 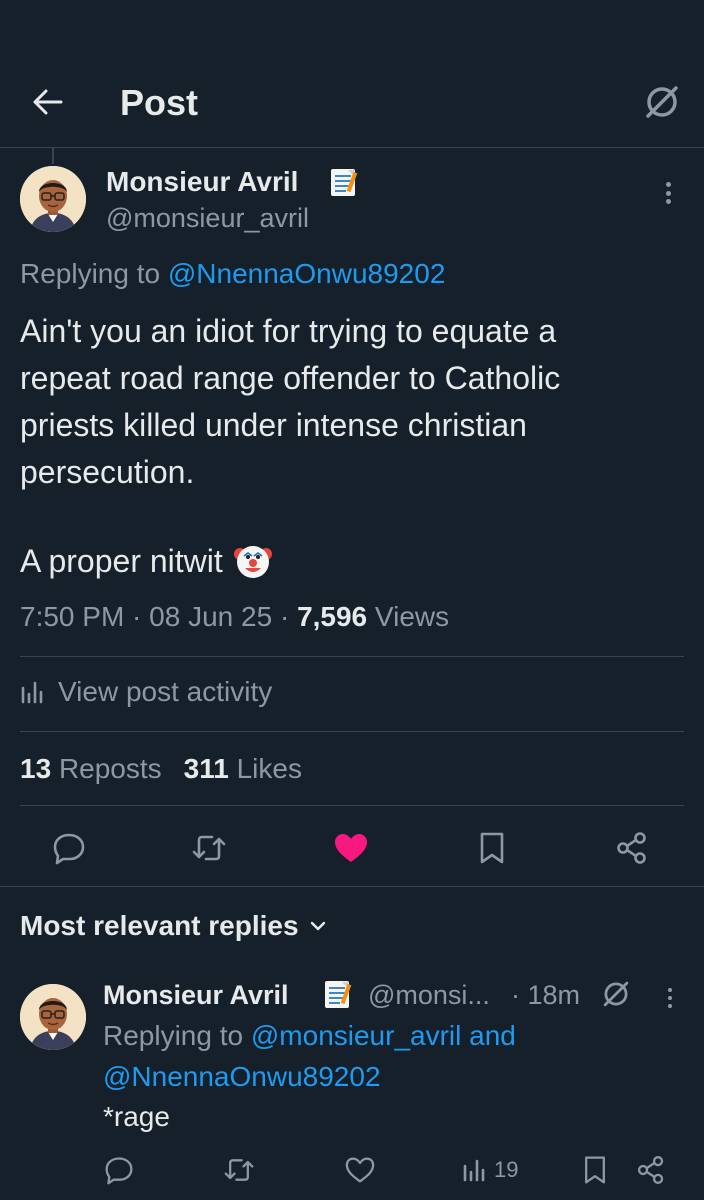 What do you see at coordinates (269, 768) in the screenshot?
I see `likes-label: Likes` at bounding box center [269, 768].